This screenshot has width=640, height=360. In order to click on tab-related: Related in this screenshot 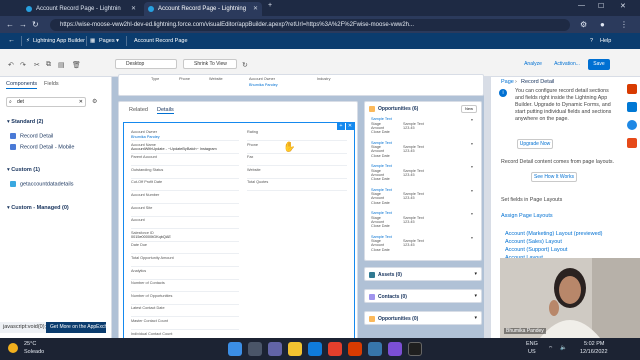, I will do `click(138, 110)`.